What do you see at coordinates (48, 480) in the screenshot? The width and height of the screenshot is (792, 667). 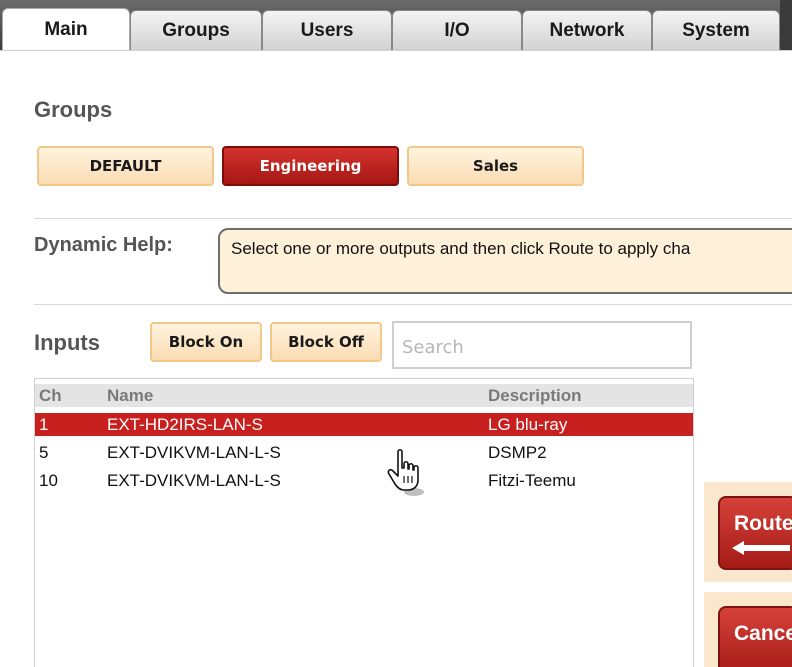 I see `cell-ch: 10` at bounding box center [48, 480].